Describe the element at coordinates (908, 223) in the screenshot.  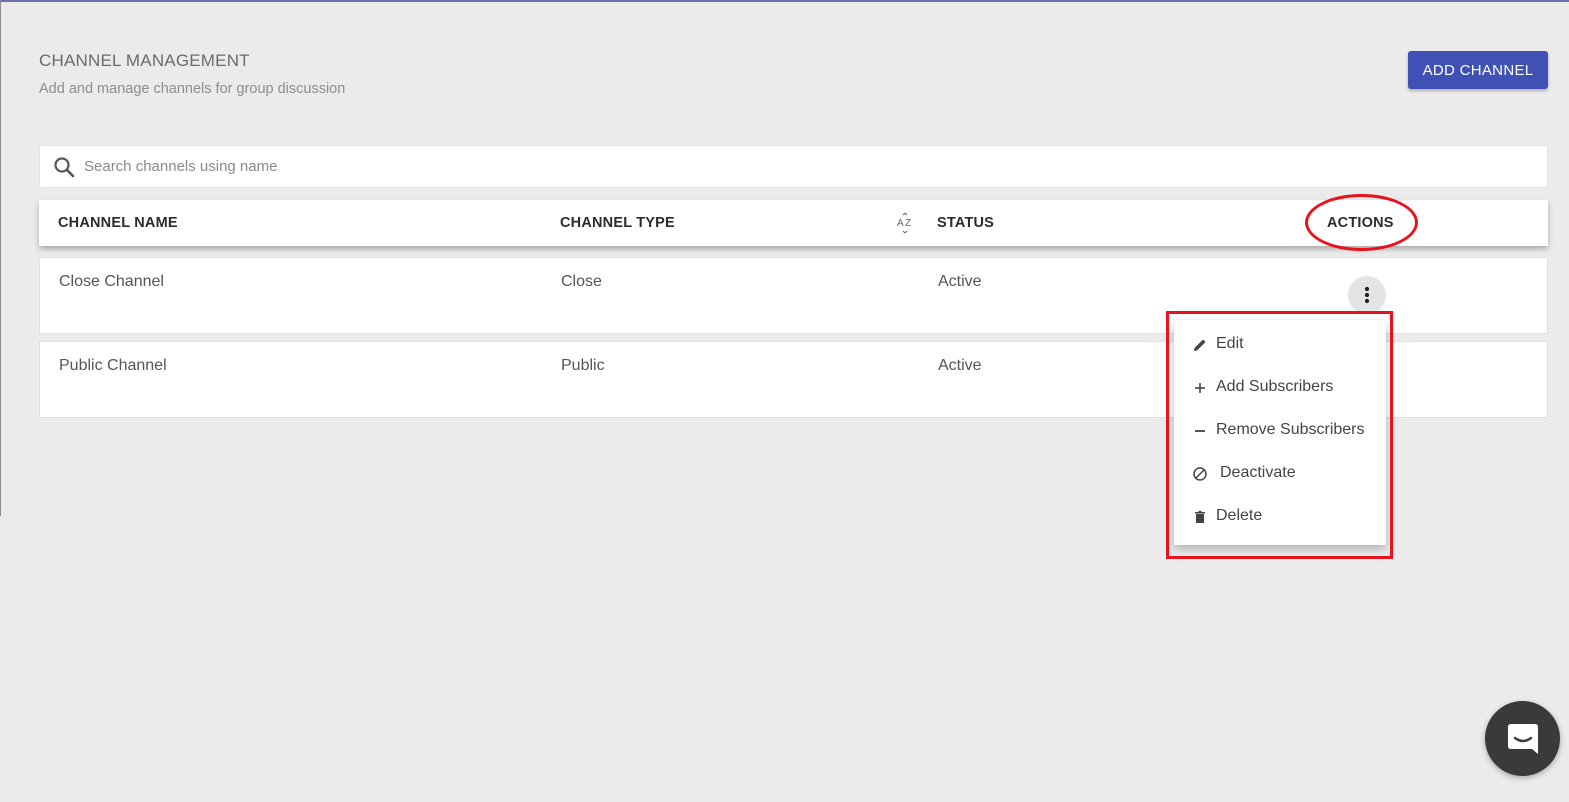
I see `svg-text: Z` at that location.